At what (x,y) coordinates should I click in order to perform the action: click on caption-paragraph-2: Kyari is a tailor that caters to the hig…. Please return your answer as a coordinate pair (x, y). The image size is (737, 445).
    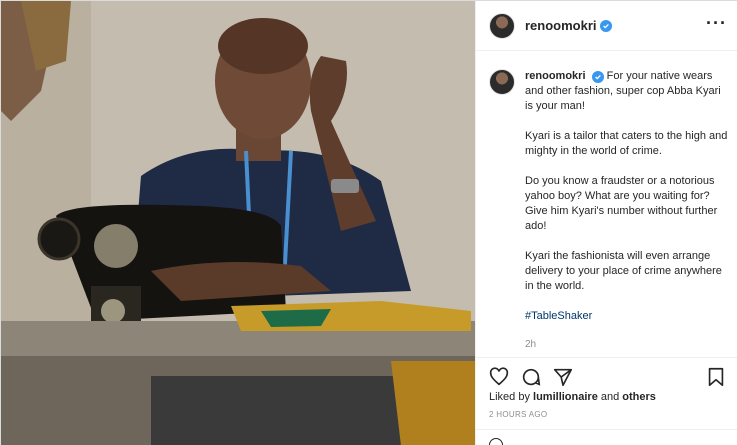
    Looking at the image, I should click on (626, 143).